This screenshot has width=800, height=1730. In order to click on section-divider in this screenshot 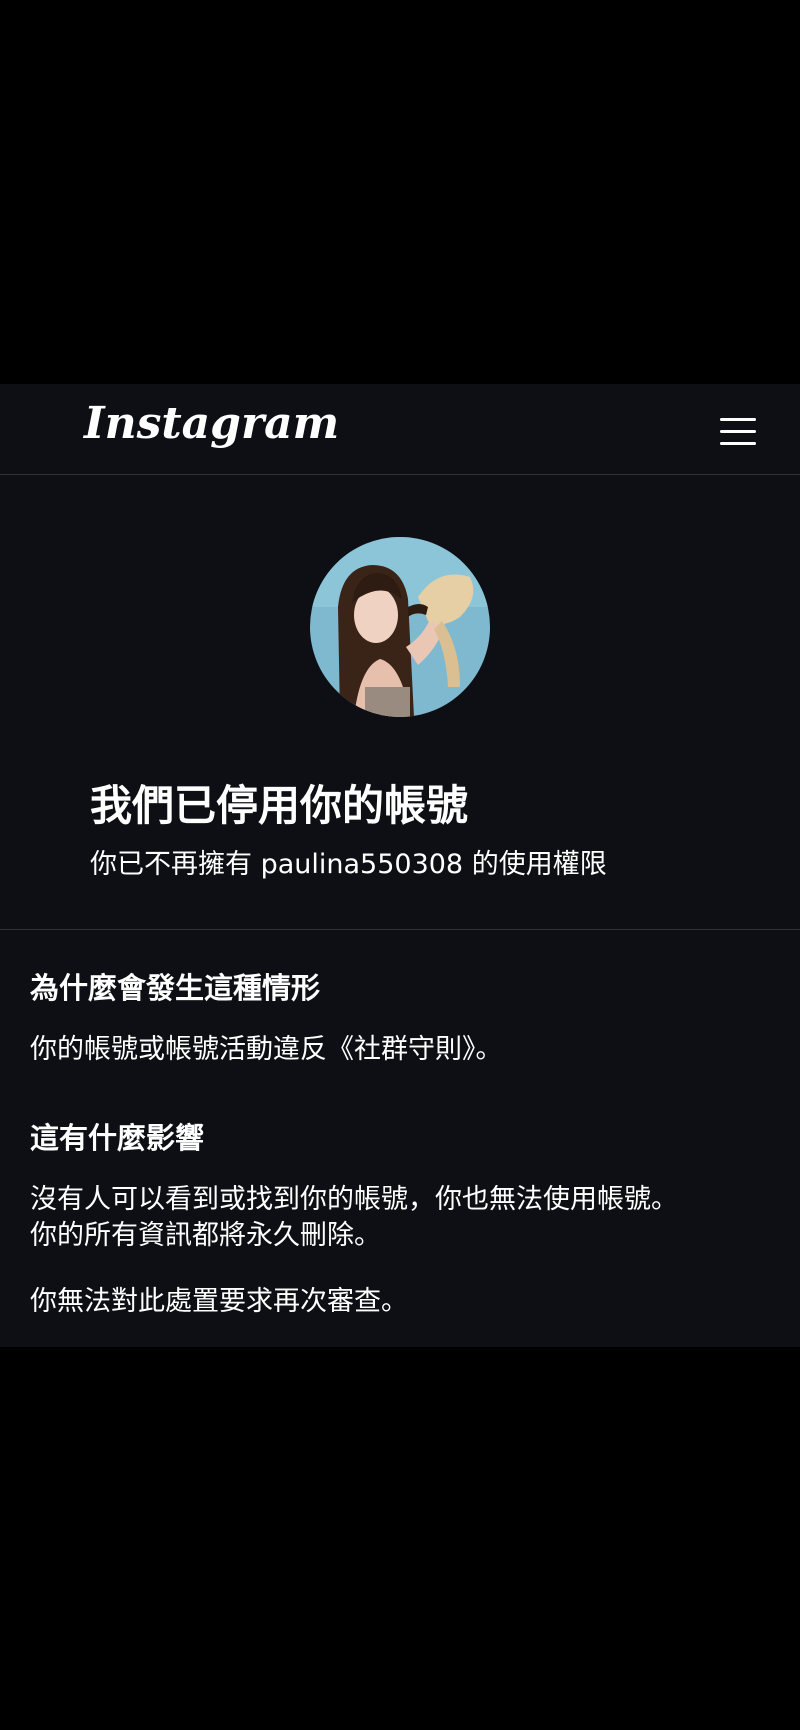, I will do `click(400, 929)`.